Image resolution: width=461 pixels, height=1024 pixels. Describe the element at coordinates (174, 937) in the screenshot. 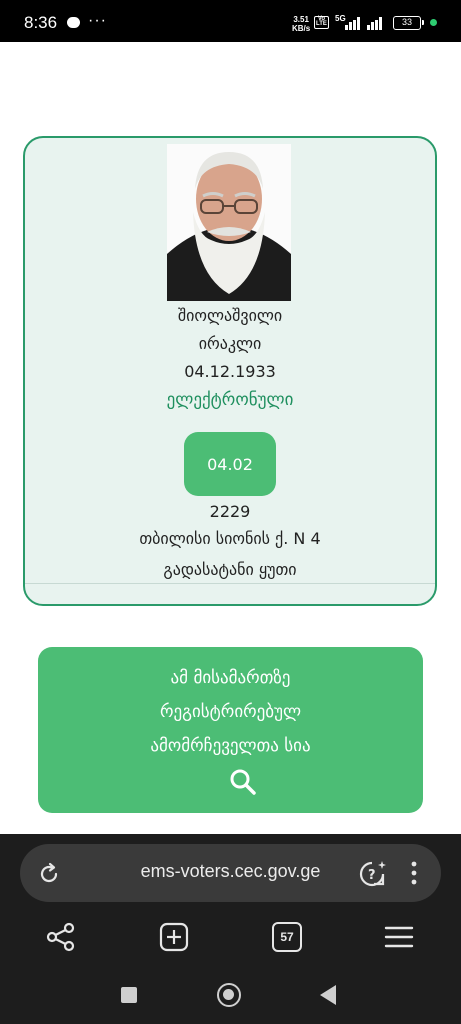

I see `new-tab-icon` at that location.